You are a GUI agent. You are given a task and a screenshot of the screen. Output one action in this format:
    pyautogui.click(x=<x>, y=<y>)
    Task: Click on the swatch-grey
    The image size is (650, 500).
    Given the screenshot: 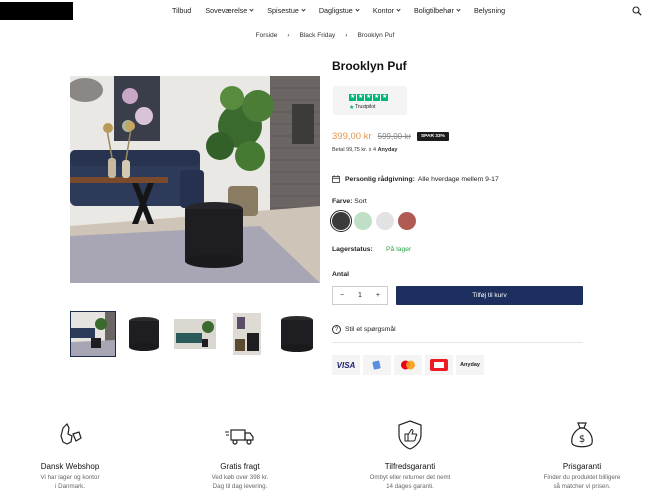 What is the action you would take?
    pyautogui.click(x=385, y=221)
    